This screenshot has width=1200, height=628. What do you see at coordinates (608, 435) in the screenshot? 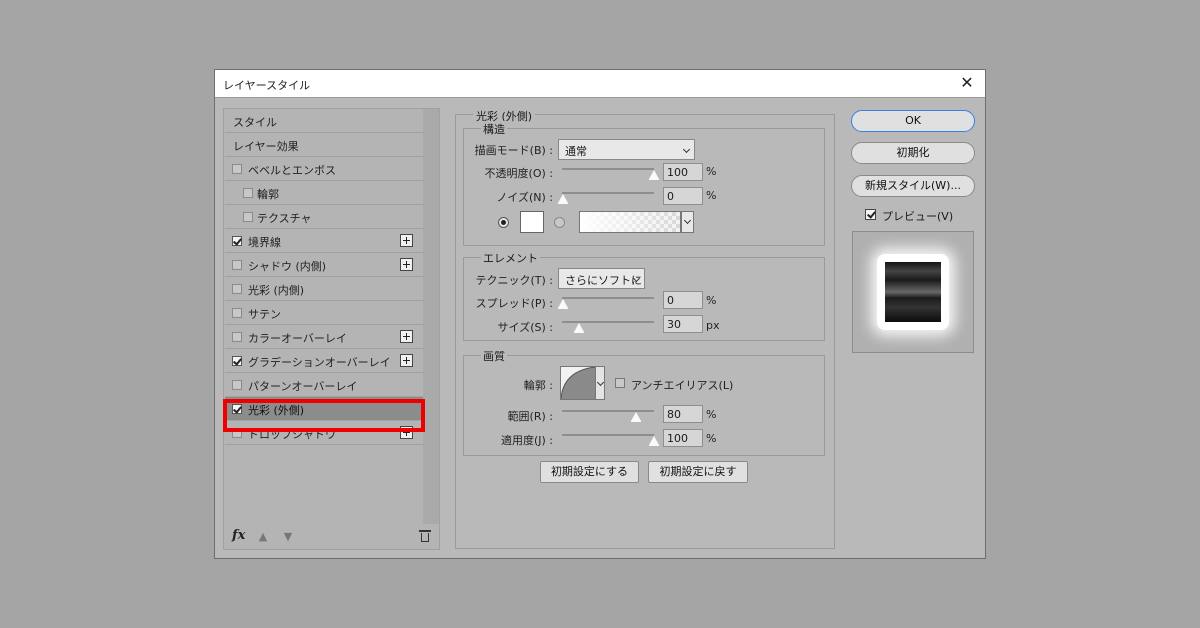
I see `jitter-slider-track` at bounding box center [608, 435].